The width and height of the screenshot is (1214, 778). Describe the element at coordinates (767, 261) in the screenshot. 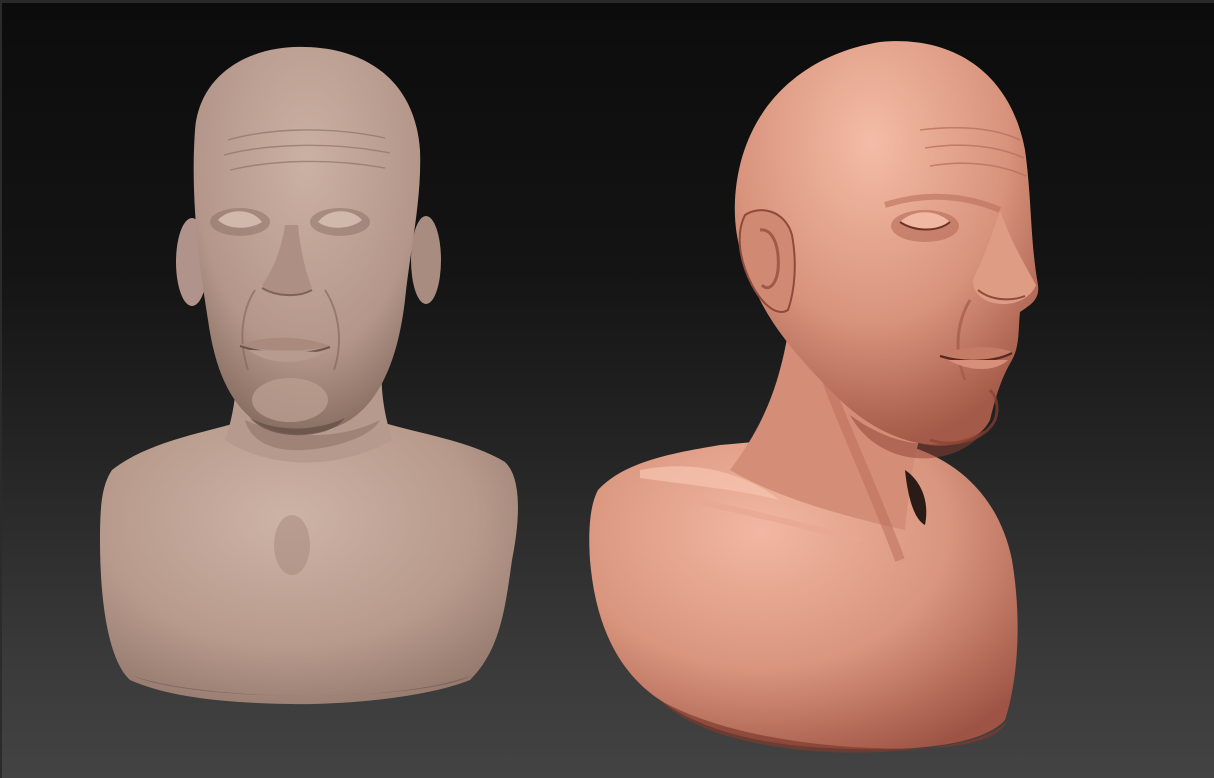

I see `bust-side-ear` at that location.